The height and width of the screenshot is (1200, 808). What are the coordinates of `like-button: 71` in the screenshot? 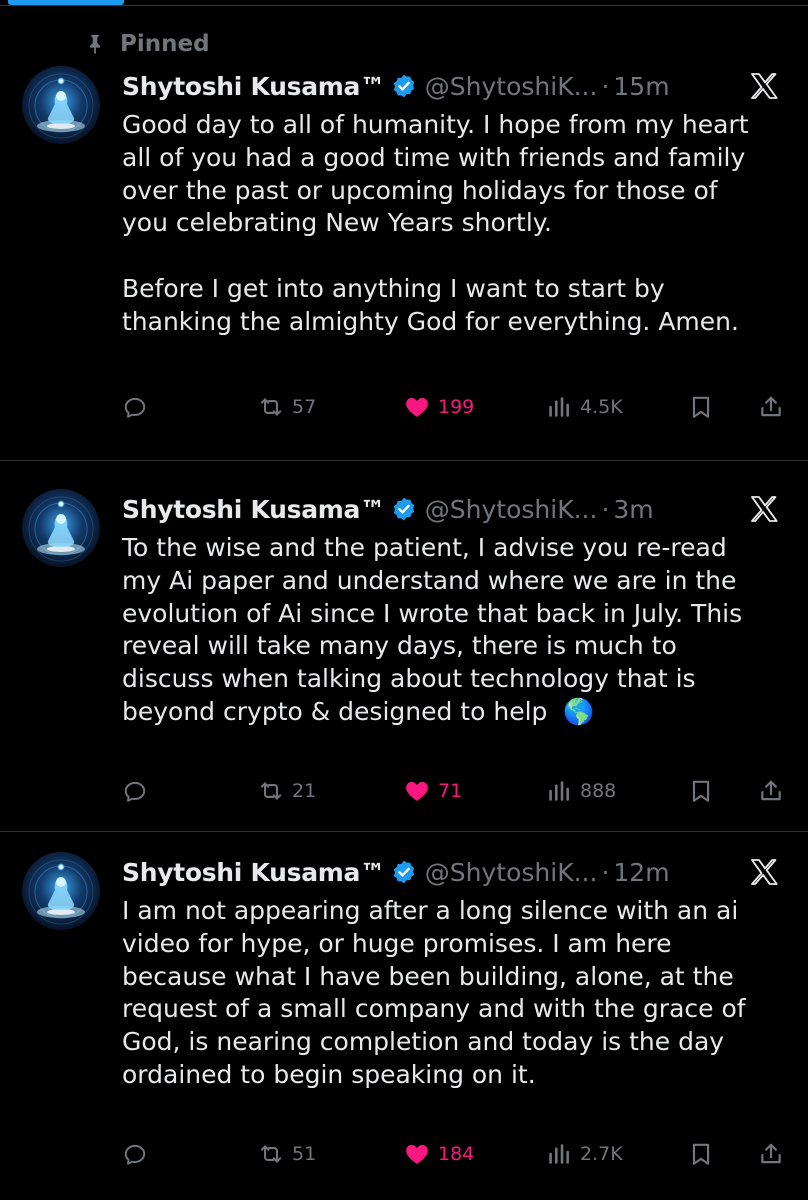 It's located at (433, 791).